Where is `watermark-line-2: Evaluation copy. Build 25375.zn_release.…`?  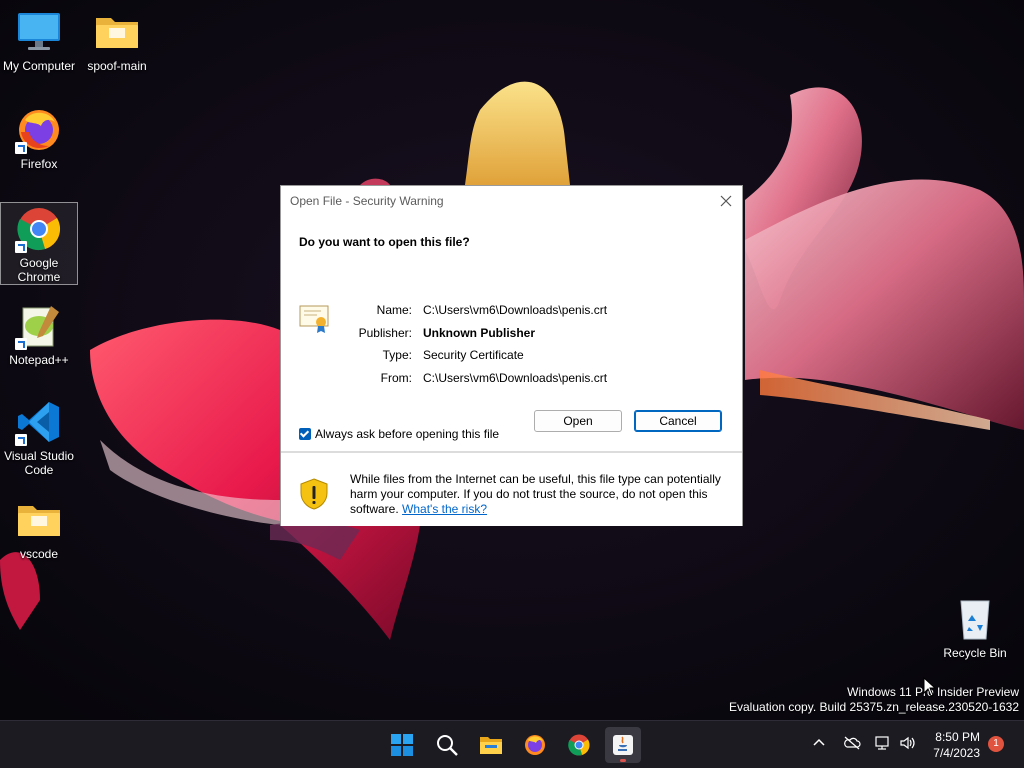 watermark-line-2: Evaluation copy. Build 25375.zn_release.… is located at coordinates (874, 707).